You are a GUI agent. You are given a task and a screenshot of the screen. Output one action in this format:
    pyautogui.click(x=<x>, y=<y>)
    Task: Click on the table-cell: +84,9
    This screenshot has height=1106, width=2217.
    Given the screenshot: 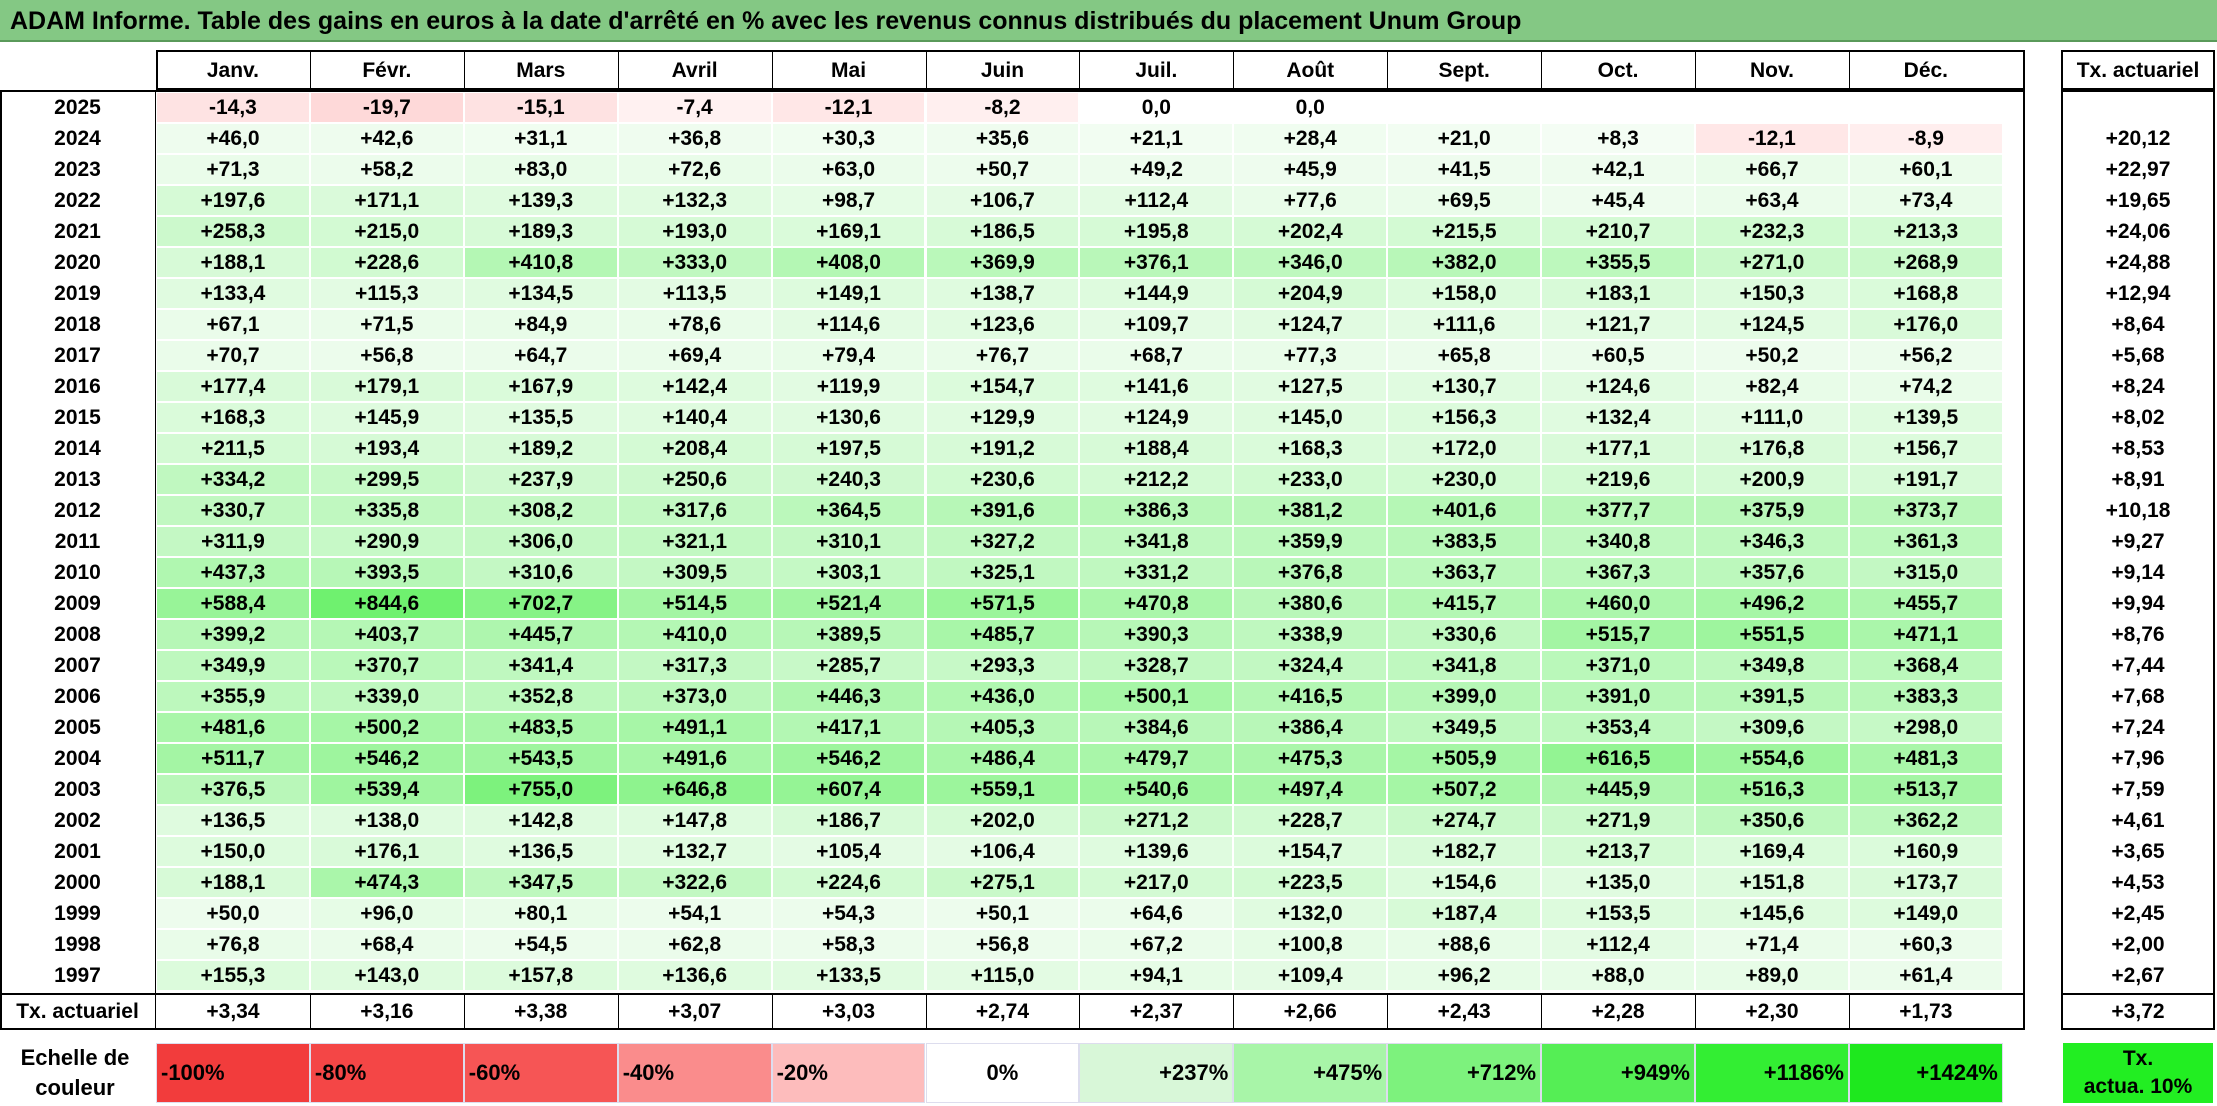 What is the action you would take?
    pyautogui.click(x=540, y=324)
    